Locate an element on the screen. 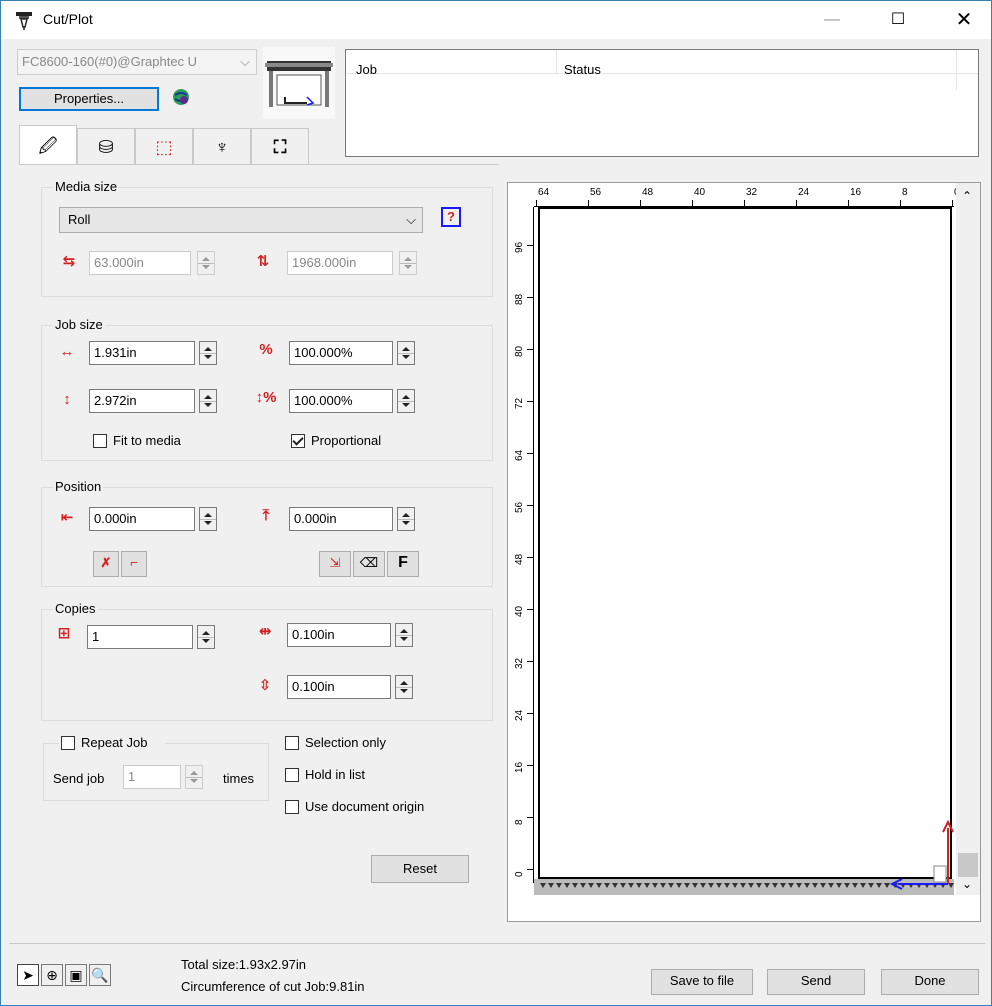  job-width-icon: ↔ is located at coordinates (67, 351).